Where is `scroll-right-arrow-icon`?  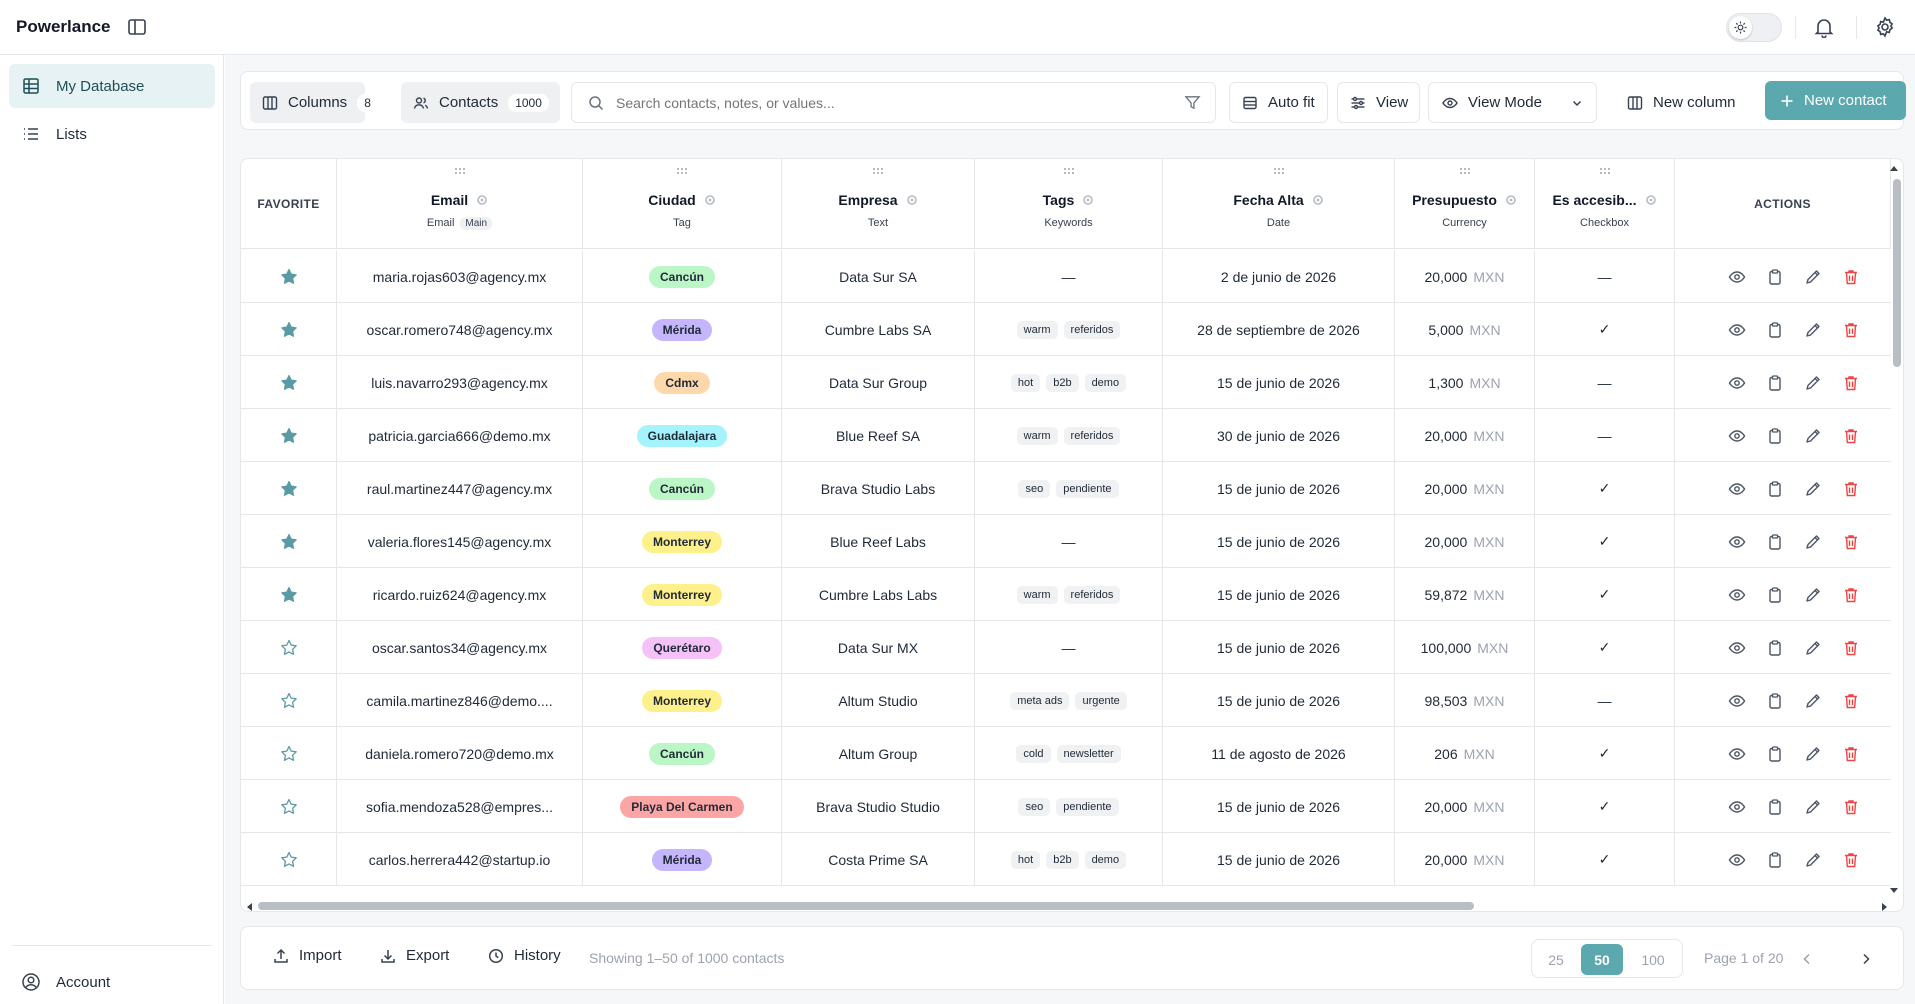
scroll-right-arrow-icon is located at coordinates (1885, 906).